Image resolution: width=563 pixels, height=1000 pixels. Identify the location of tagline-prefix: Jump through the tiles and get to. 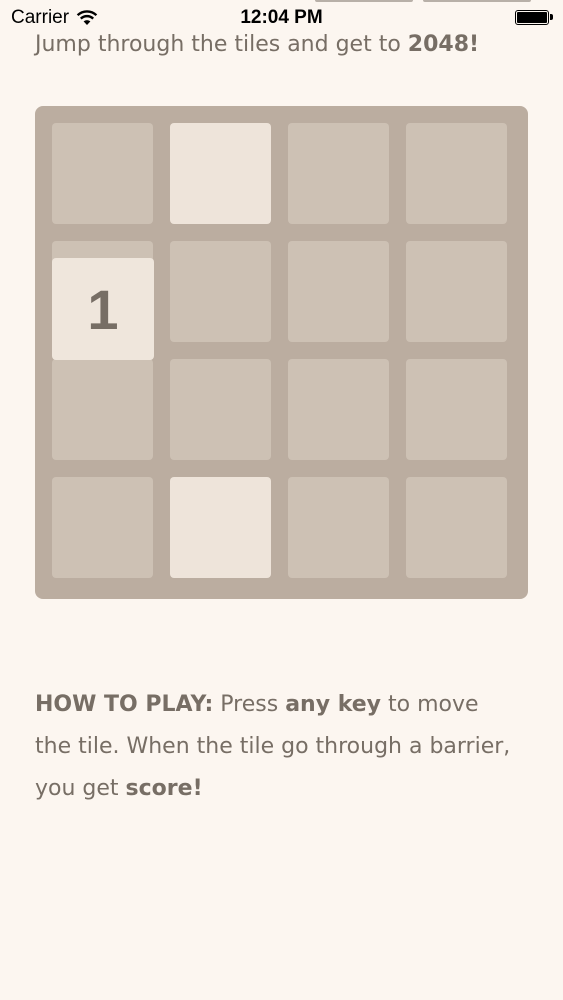
(221, 44).